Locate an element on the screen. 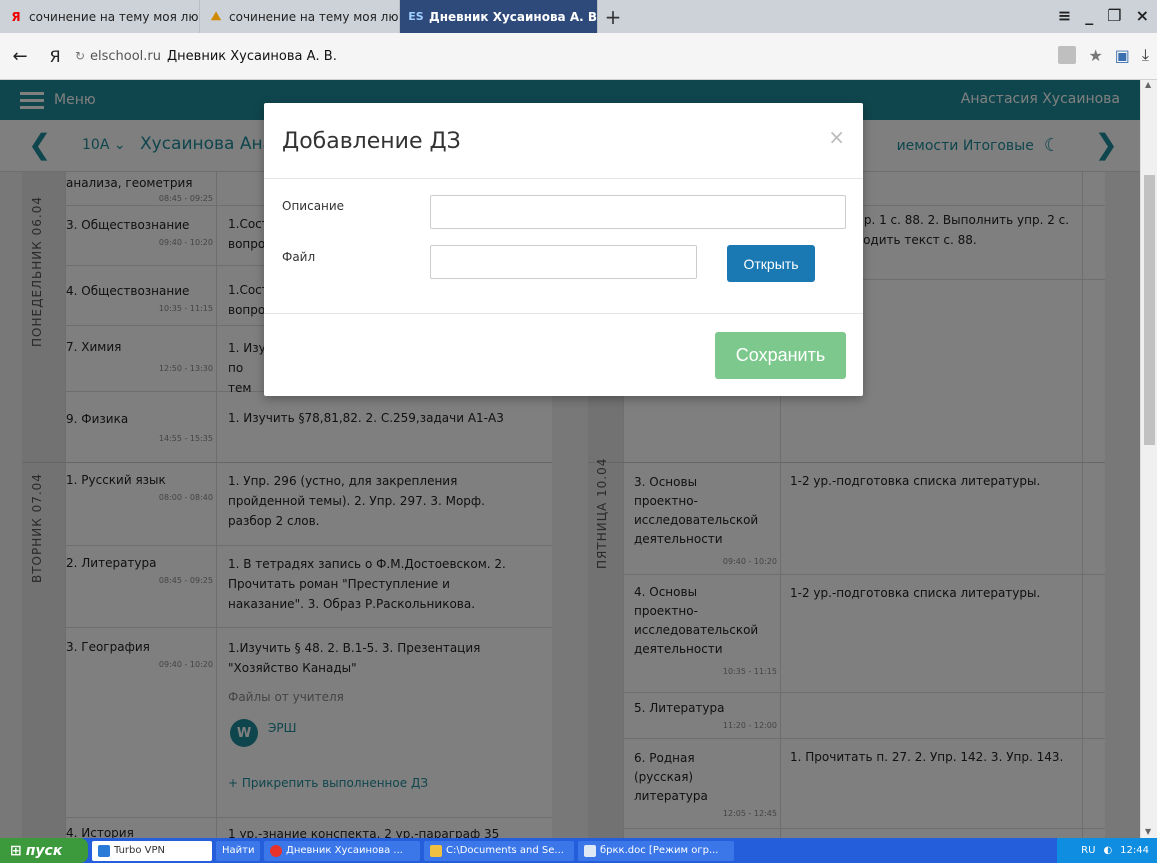 This screenshot has height=863, width=1157. minimize-icon: _ is located at coordinates (1089, 15).